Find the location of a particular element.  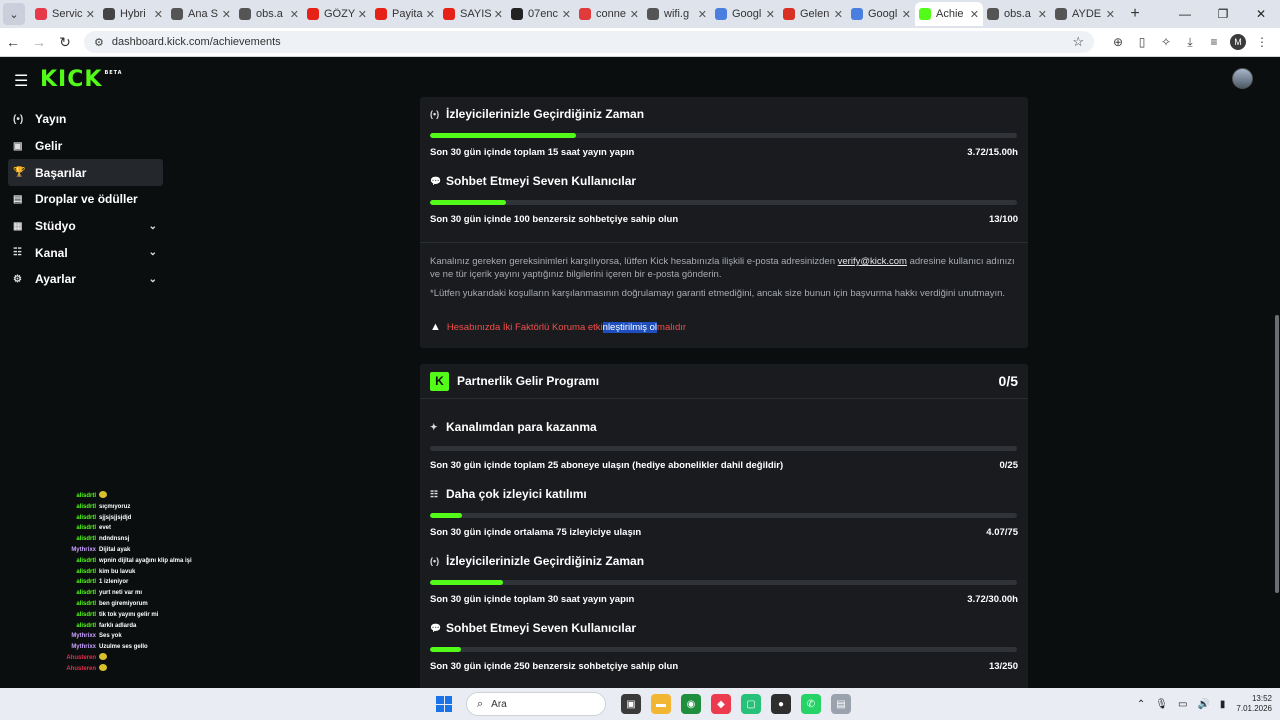

kick-logo: KICK BETA is located at coordinates (81, 79).